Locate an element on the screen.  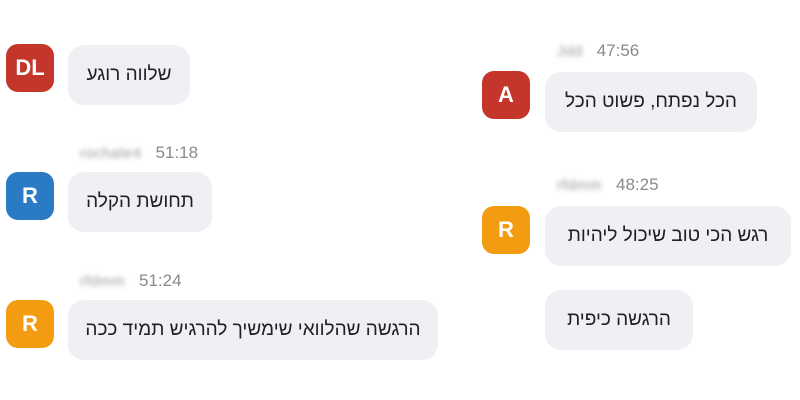
message-bubble: הרגשה כיפית is located at coordinates (619, 320).